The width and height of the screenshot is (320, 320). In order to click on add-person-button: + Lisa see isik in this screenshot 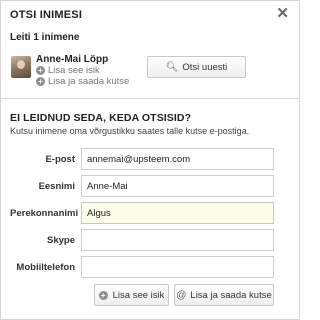, I will do `click(131, 295)`.